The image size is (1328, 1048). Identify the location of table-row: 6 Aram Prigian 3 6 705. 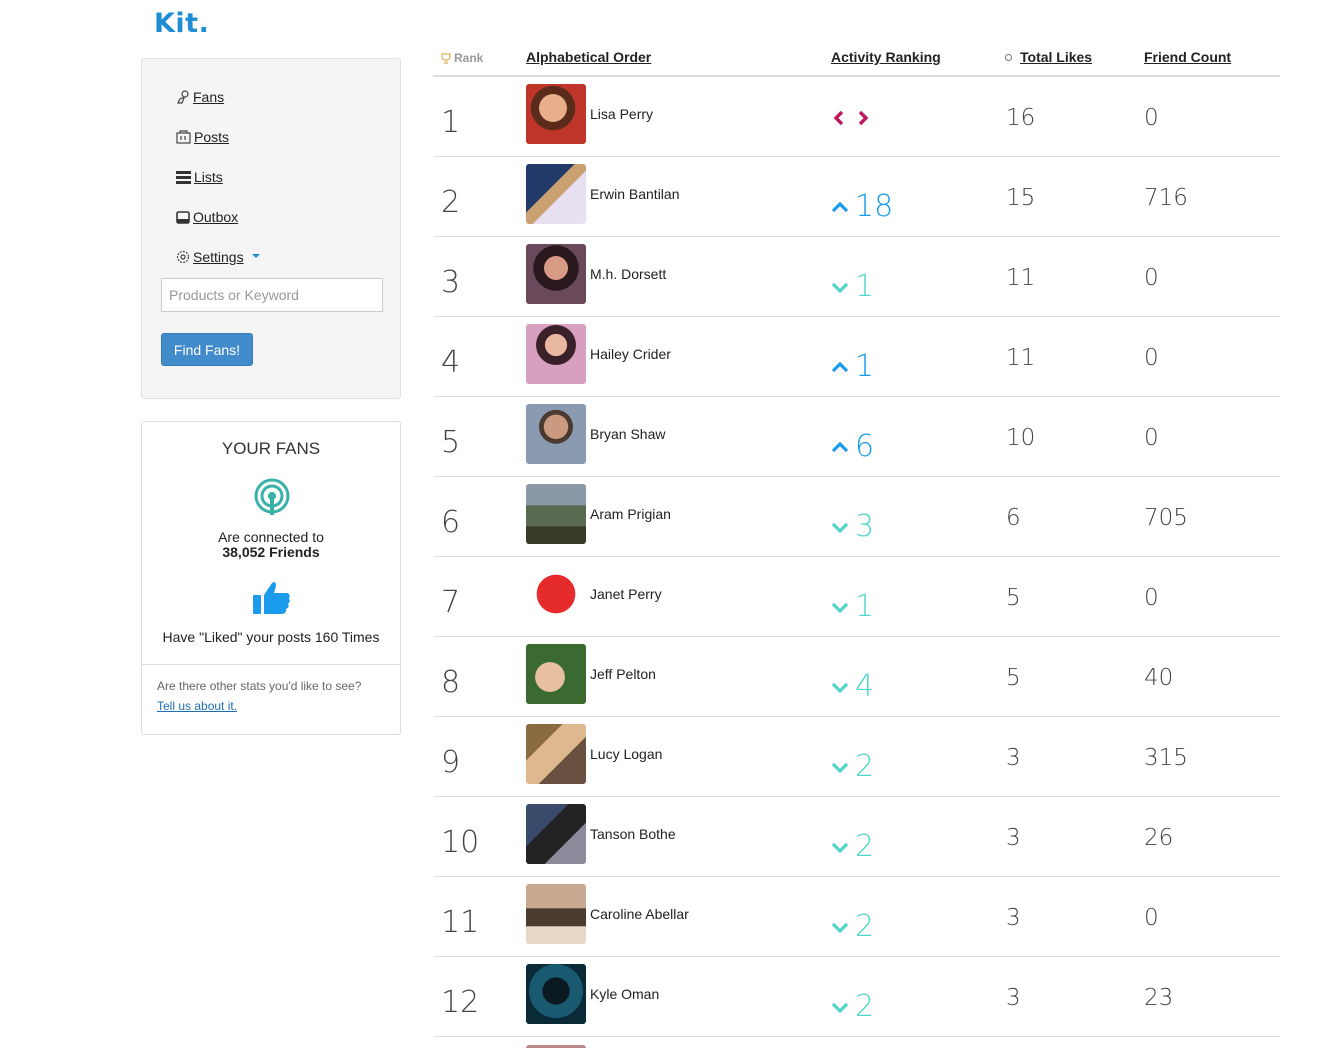
(856, 517).